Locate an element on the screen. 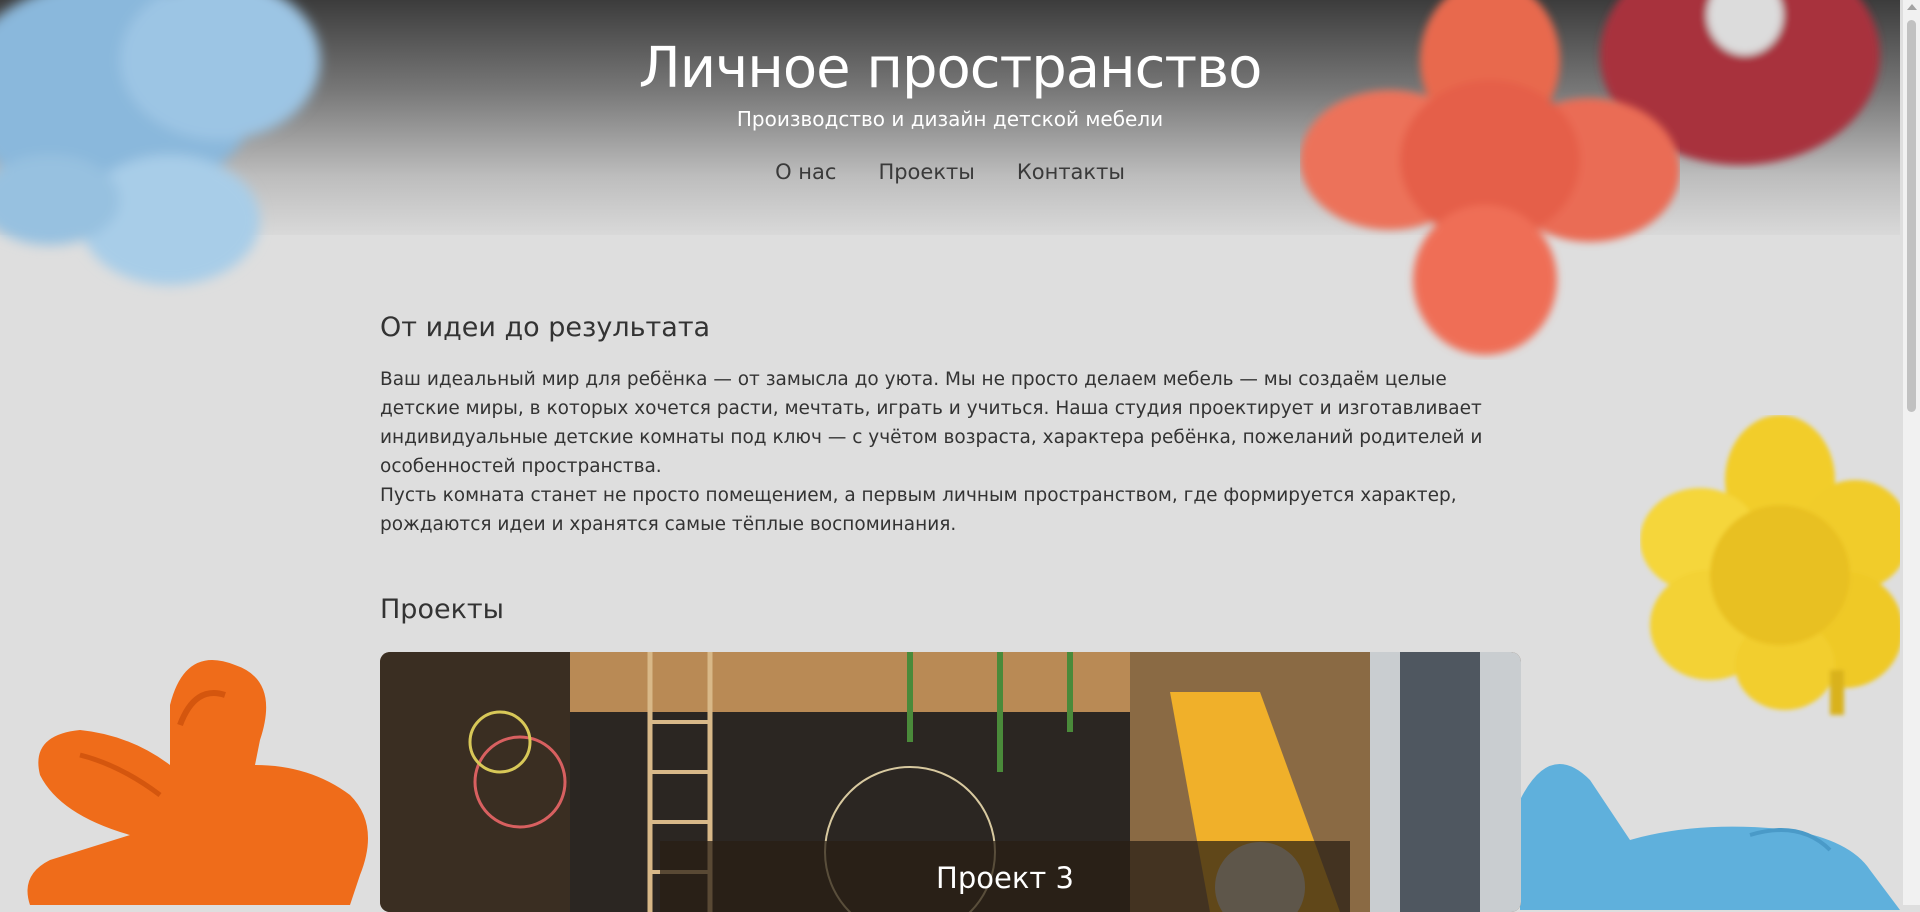 This screenshot has width=1920, height=912. site-title: Личное пространство is located at coordinates (950, 68).